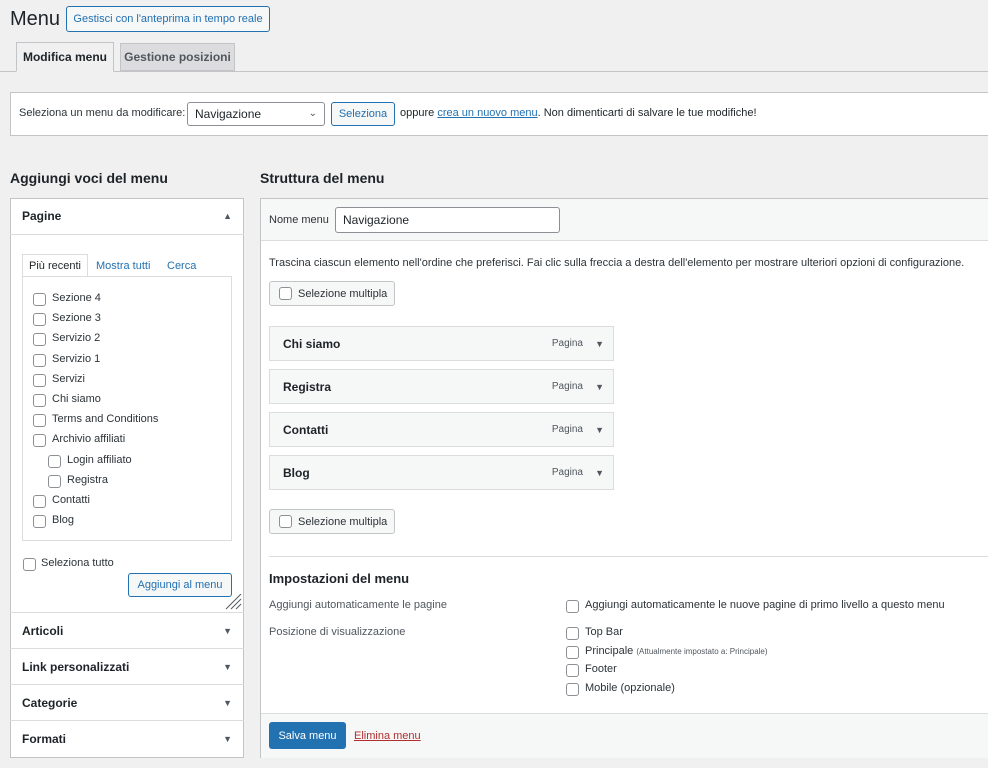 The width and height of the screenshot is (988, 768). I want to click on select-button: Seleziona, so click(363, 114).